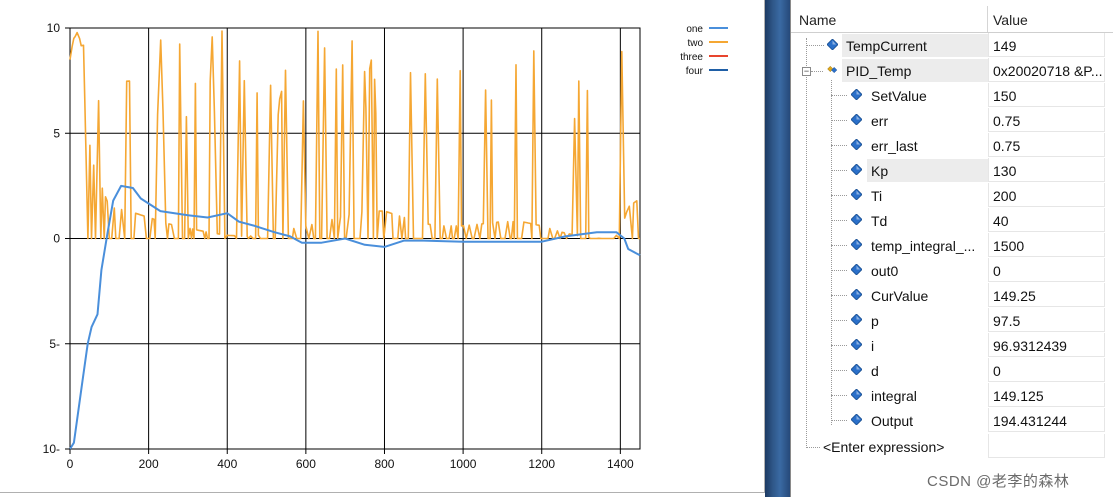  I want to click on watch-header: Name Value, so click(952, 19).